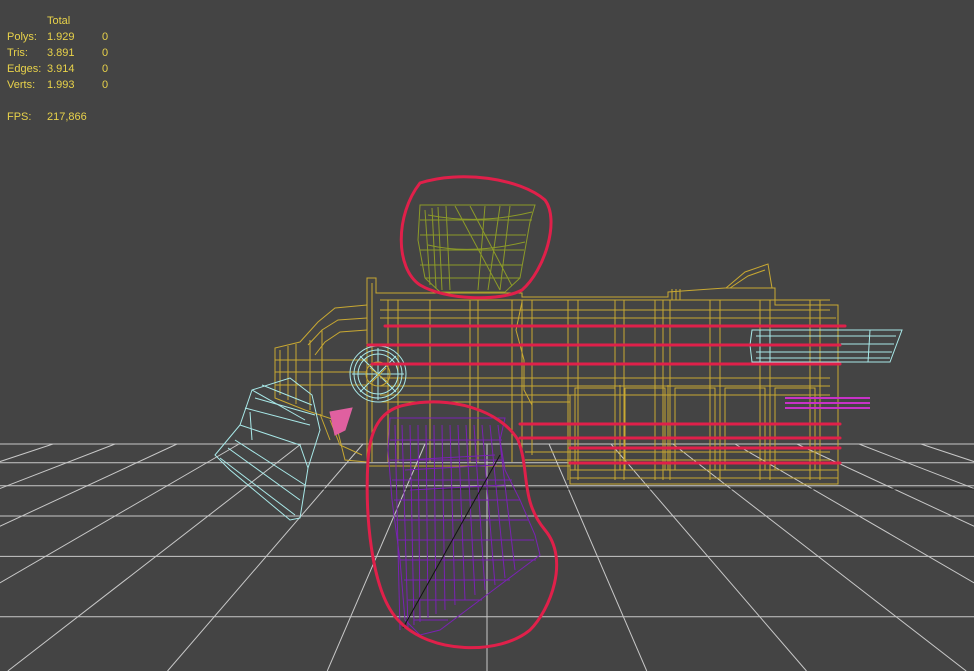 This screenshot has width=974, height=671. What do you see at coordinates (19, 117) in the screenshot?
I see `fps-label: FPS:` at bounding box center [19, 117].